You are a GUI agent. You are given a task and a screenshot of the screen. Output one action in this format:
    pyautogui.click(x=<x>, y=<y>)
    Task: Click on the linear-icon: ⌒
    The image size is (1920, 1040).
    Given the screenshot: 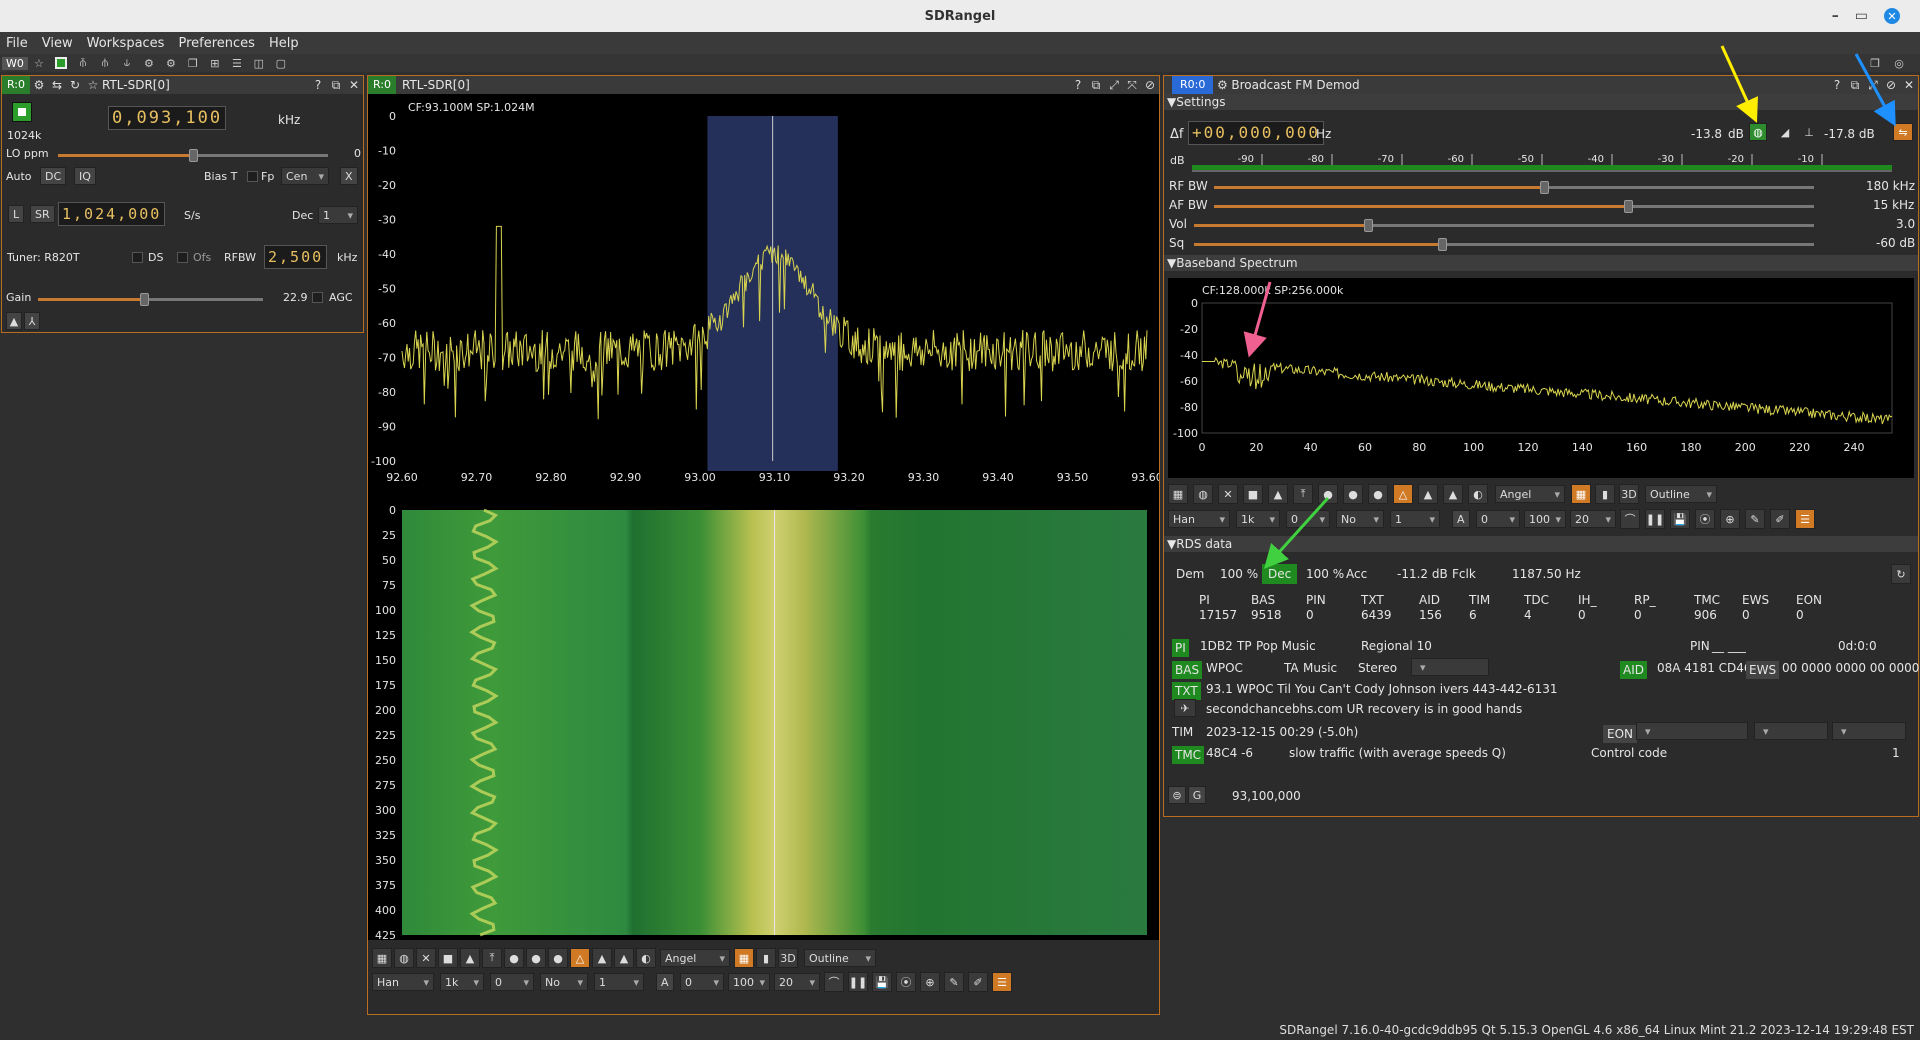 What is the action you would take?
    pyautogui.click(x=1630, y=519)
    